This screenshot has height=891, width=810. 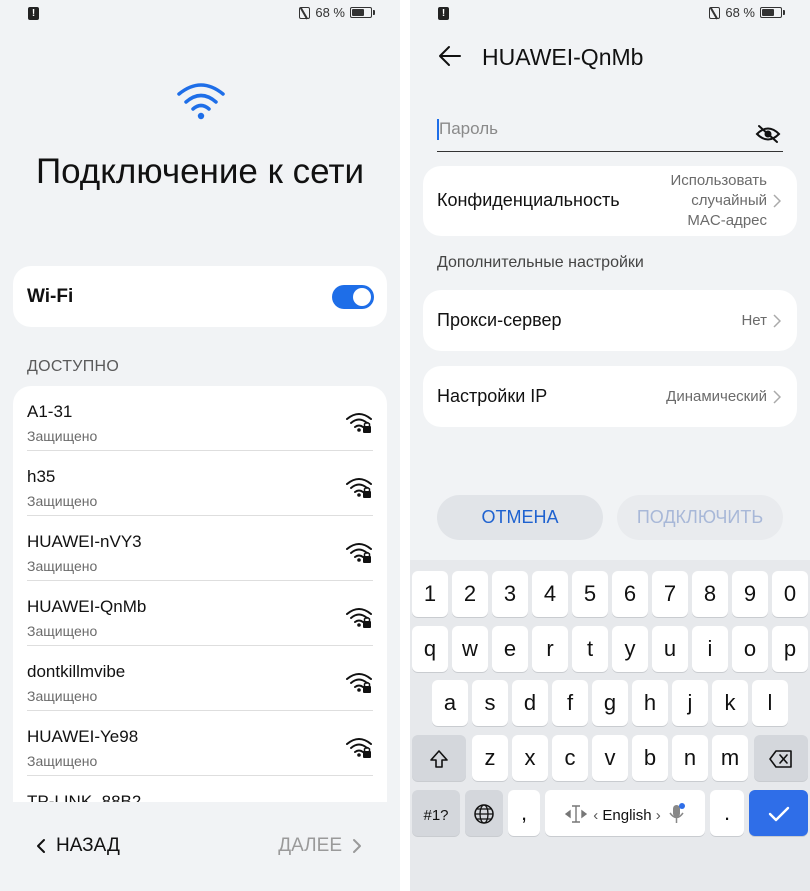 What do you see at coordinates (590, 594) in the screenshot?
I see `key-5: 5` at bounding box center [590, 594].